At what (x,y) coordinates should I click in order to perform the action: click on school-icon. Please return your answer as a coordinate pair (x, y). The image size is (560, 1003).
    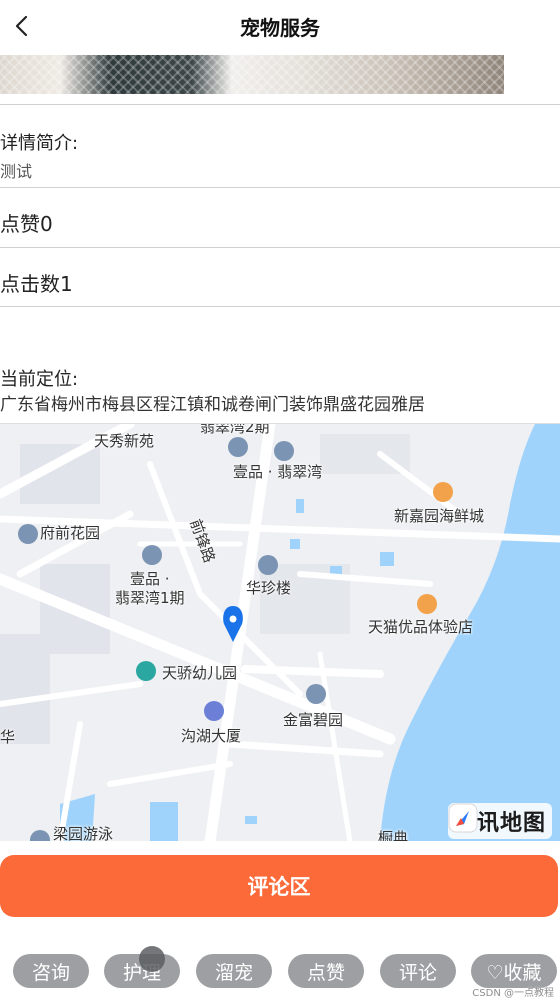
    Looking at the image, I should click on (146, 671).